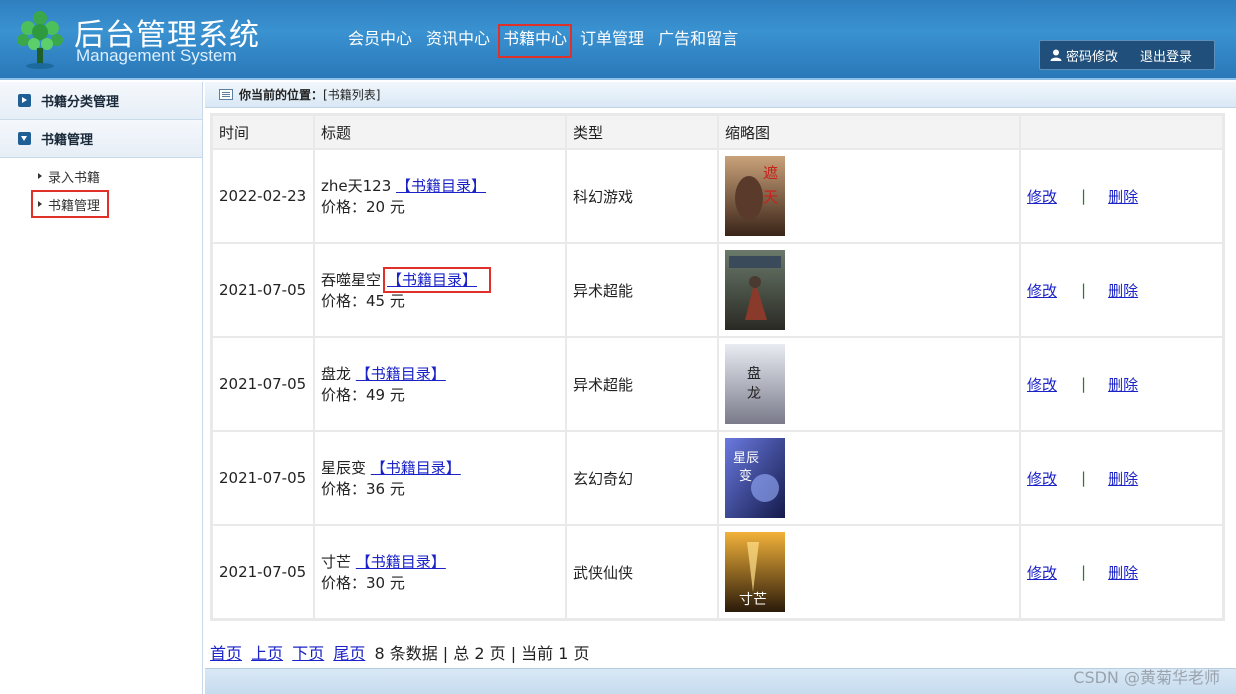 This screenshot has height=694, width=1236. What do you see at coordinates (308, 653) in the screenshot?
I see `pager-next: 下页` at bounding box center [308, 653].